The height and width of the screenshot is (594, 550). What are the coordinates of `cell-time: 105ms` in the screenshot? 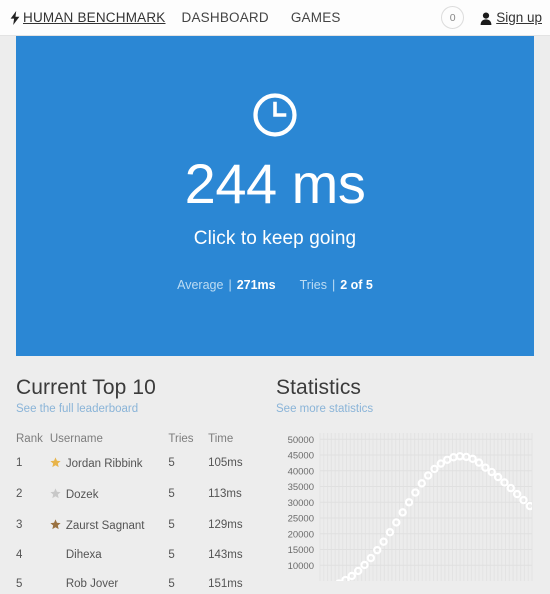 It's located at (225, 463).